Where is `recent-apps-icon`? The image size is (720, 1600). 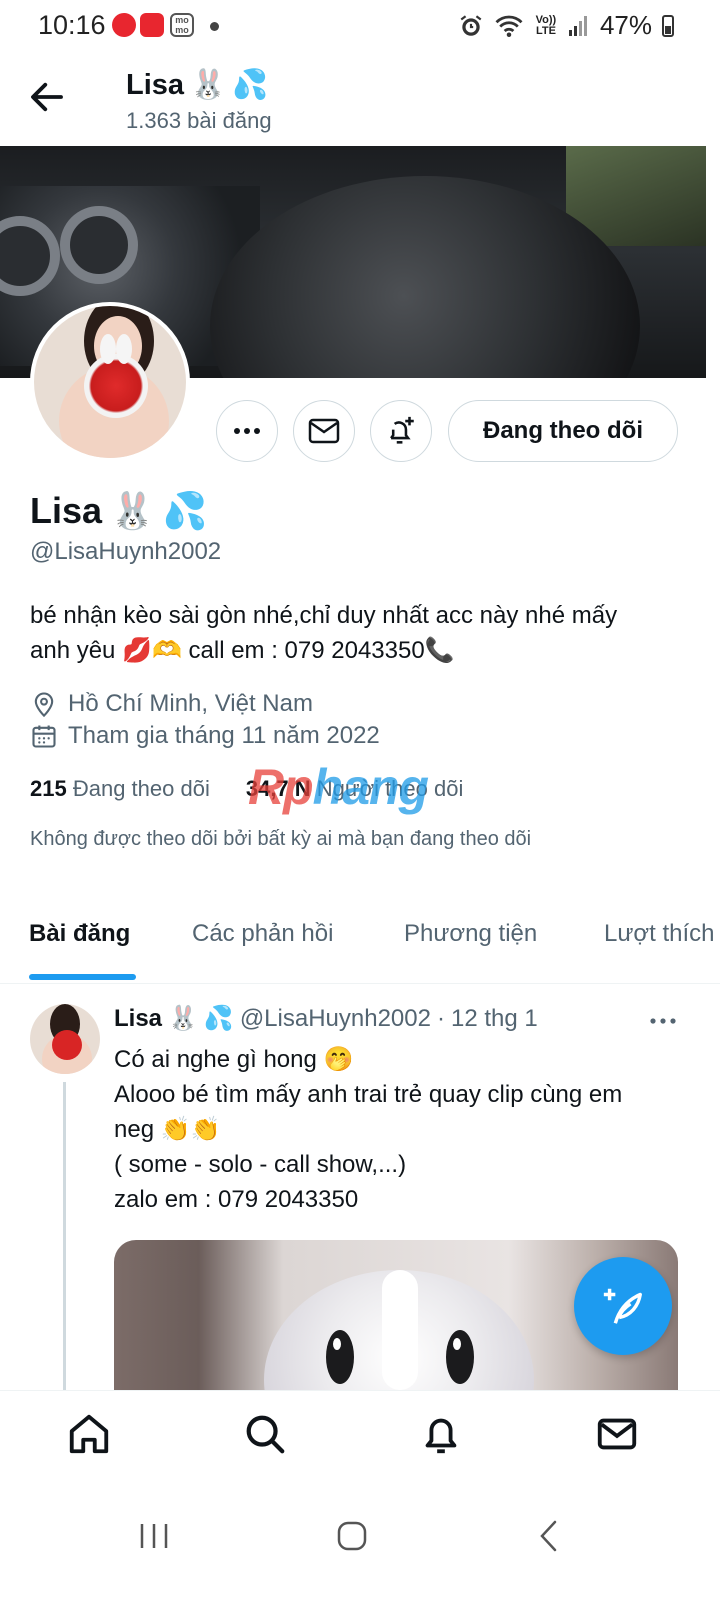
recent-apps-icon is located at coordinates (154, 1536).